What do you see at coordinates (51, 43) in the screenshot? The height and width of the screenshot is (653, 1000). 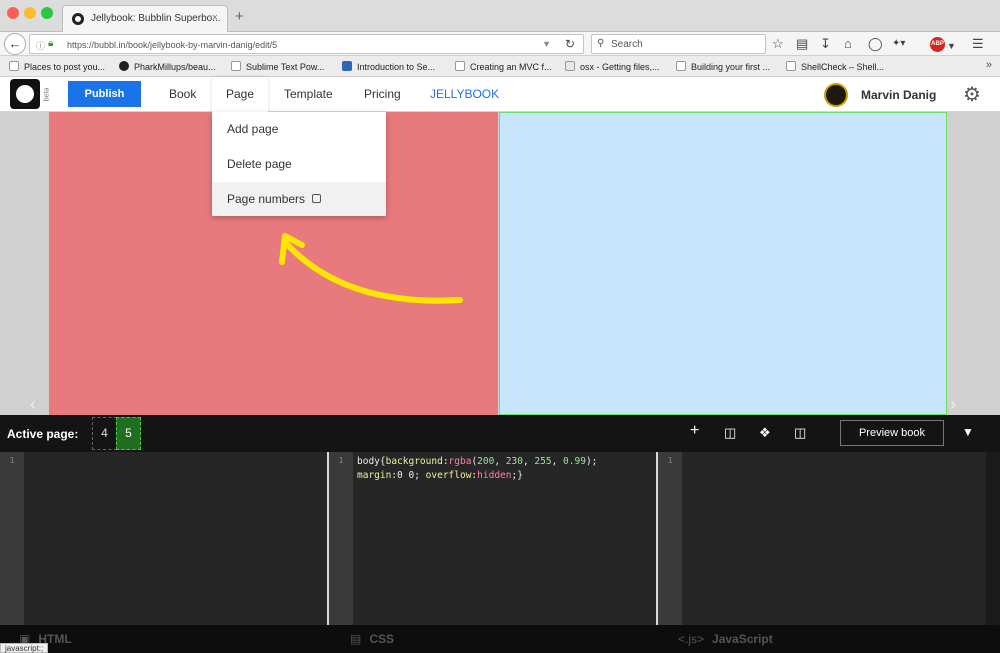 I see `lock-icon: 🔒︎` at bounding box center [51, 43].